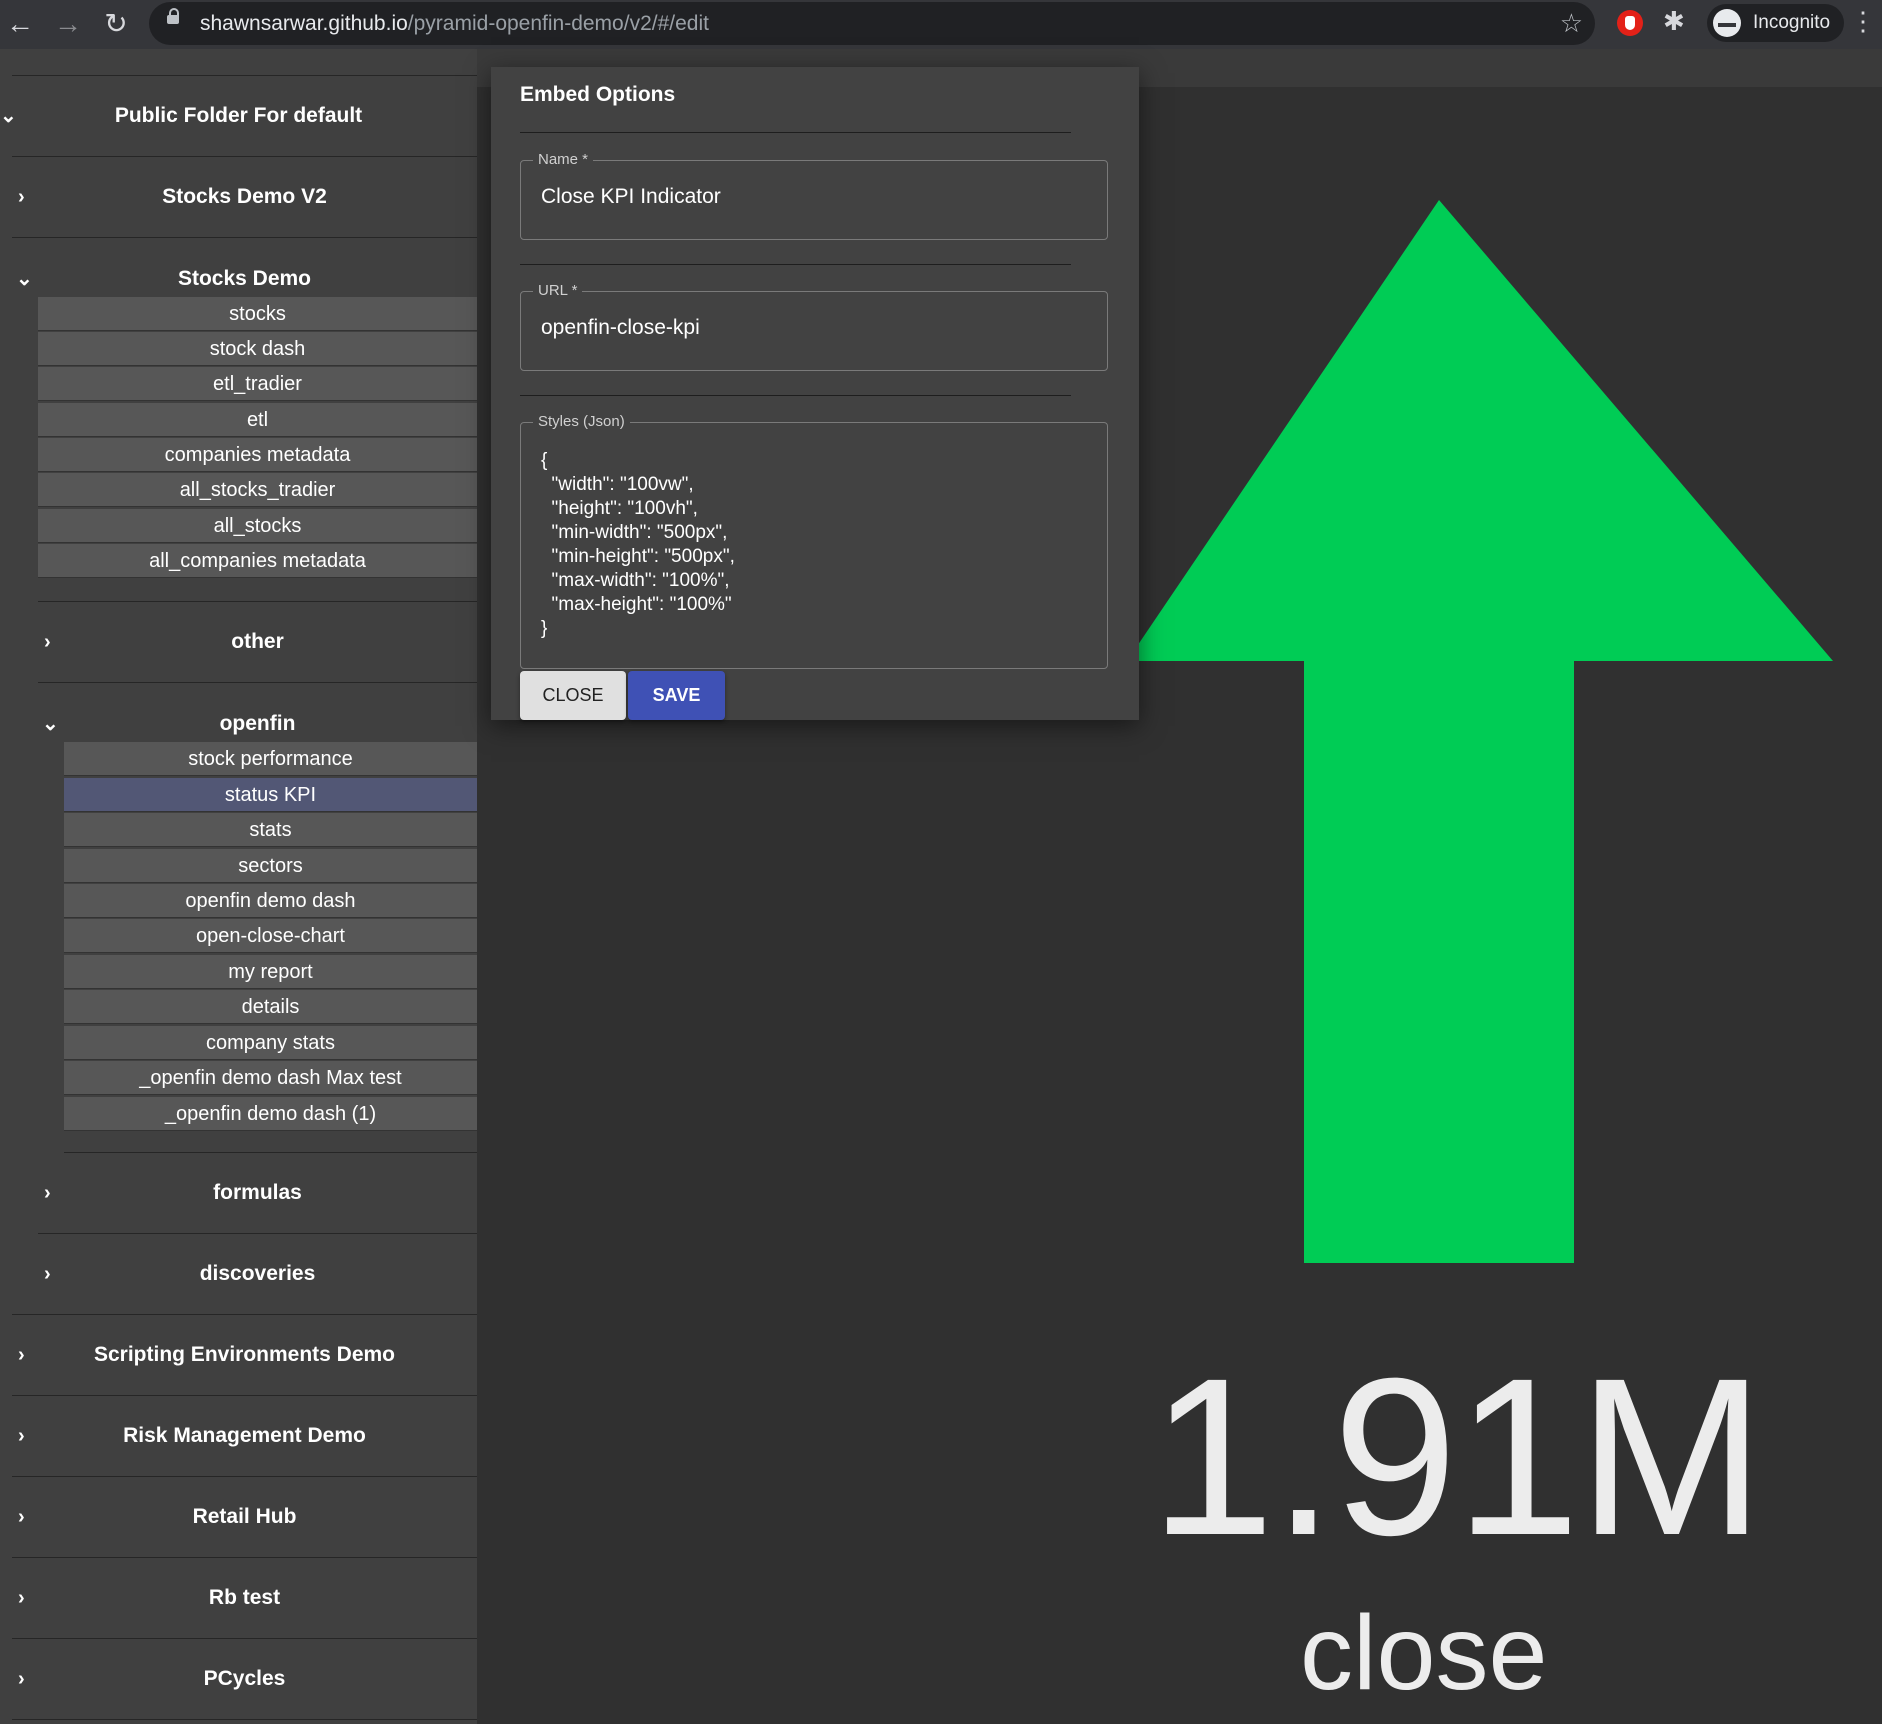  Describe the element at coordinates (1792, 22) in the screenshot. I see `profile-label: Incognito` at that location.